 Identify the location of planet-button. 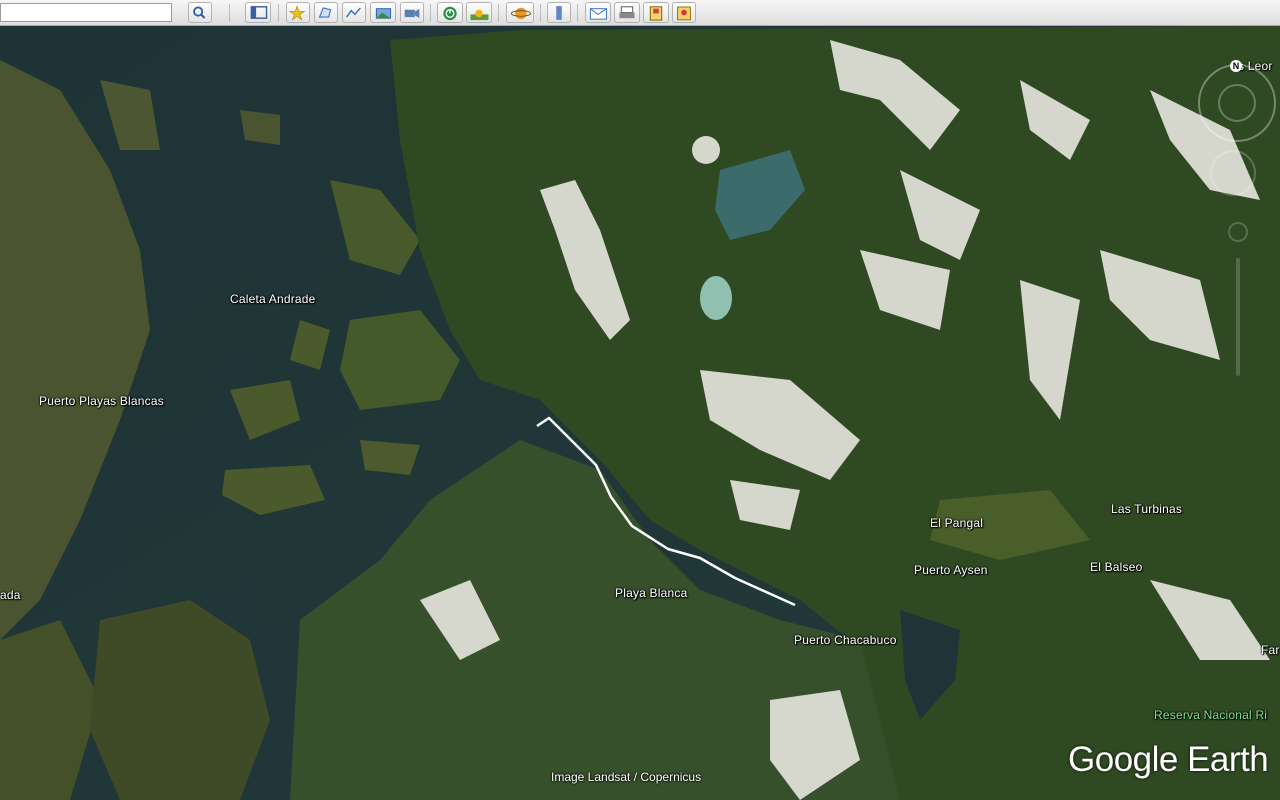
(520, 12).